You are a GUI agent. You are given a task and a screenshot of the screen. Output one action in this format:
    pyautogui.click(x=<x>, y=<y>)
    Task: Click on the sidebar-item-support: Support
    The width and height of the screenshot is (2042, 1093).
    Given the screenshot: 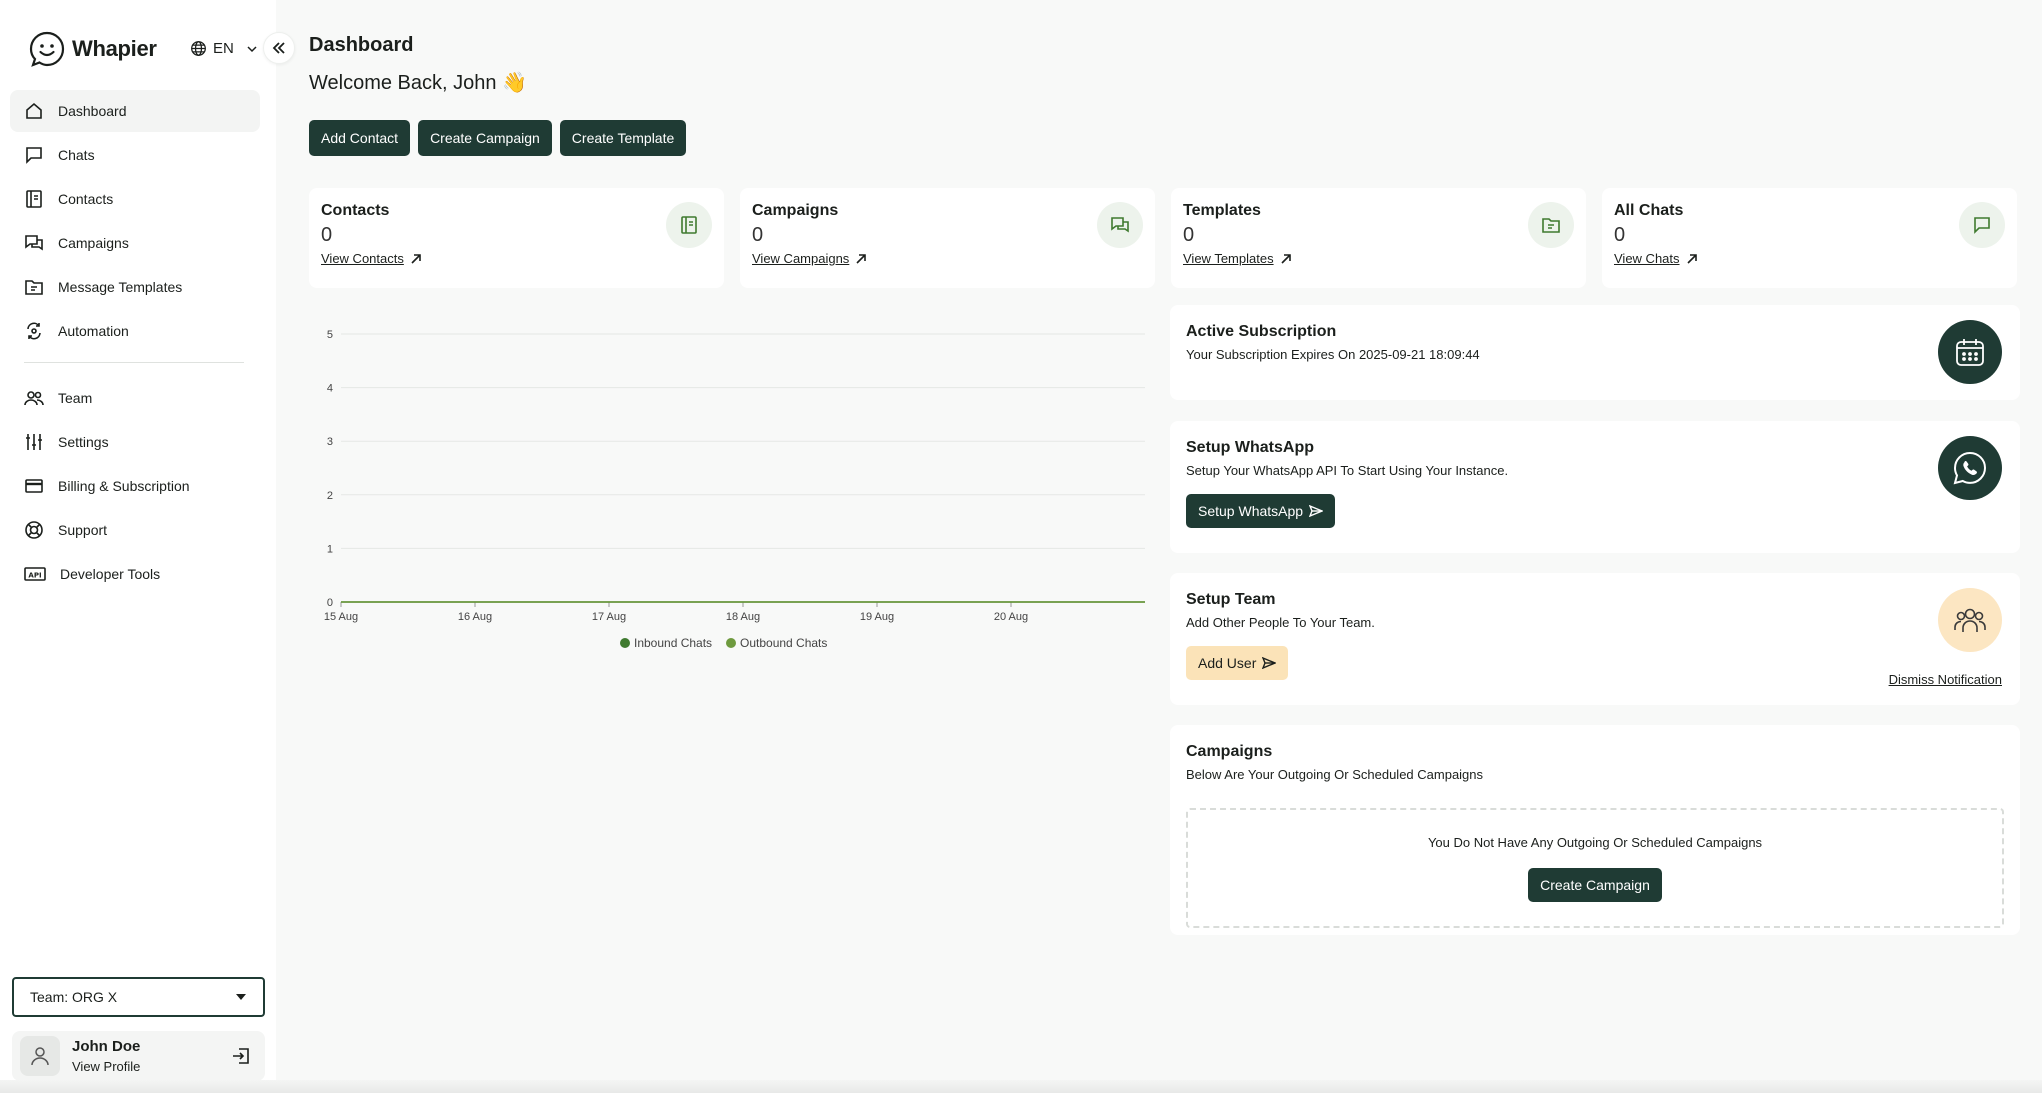 What is the action you would take?
    pyautogui.click(x=135, y=530)
    